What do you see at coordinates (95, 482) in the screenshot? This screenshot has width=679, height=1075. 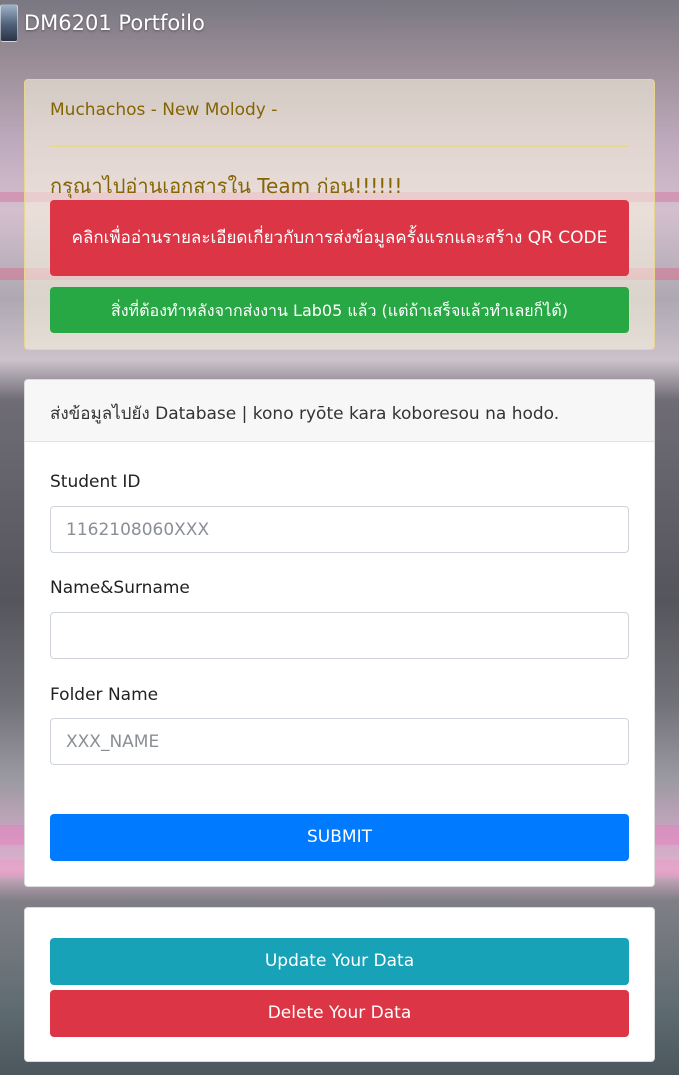 I see `student-id-label: Student ID` at bounding box center [95, 482].